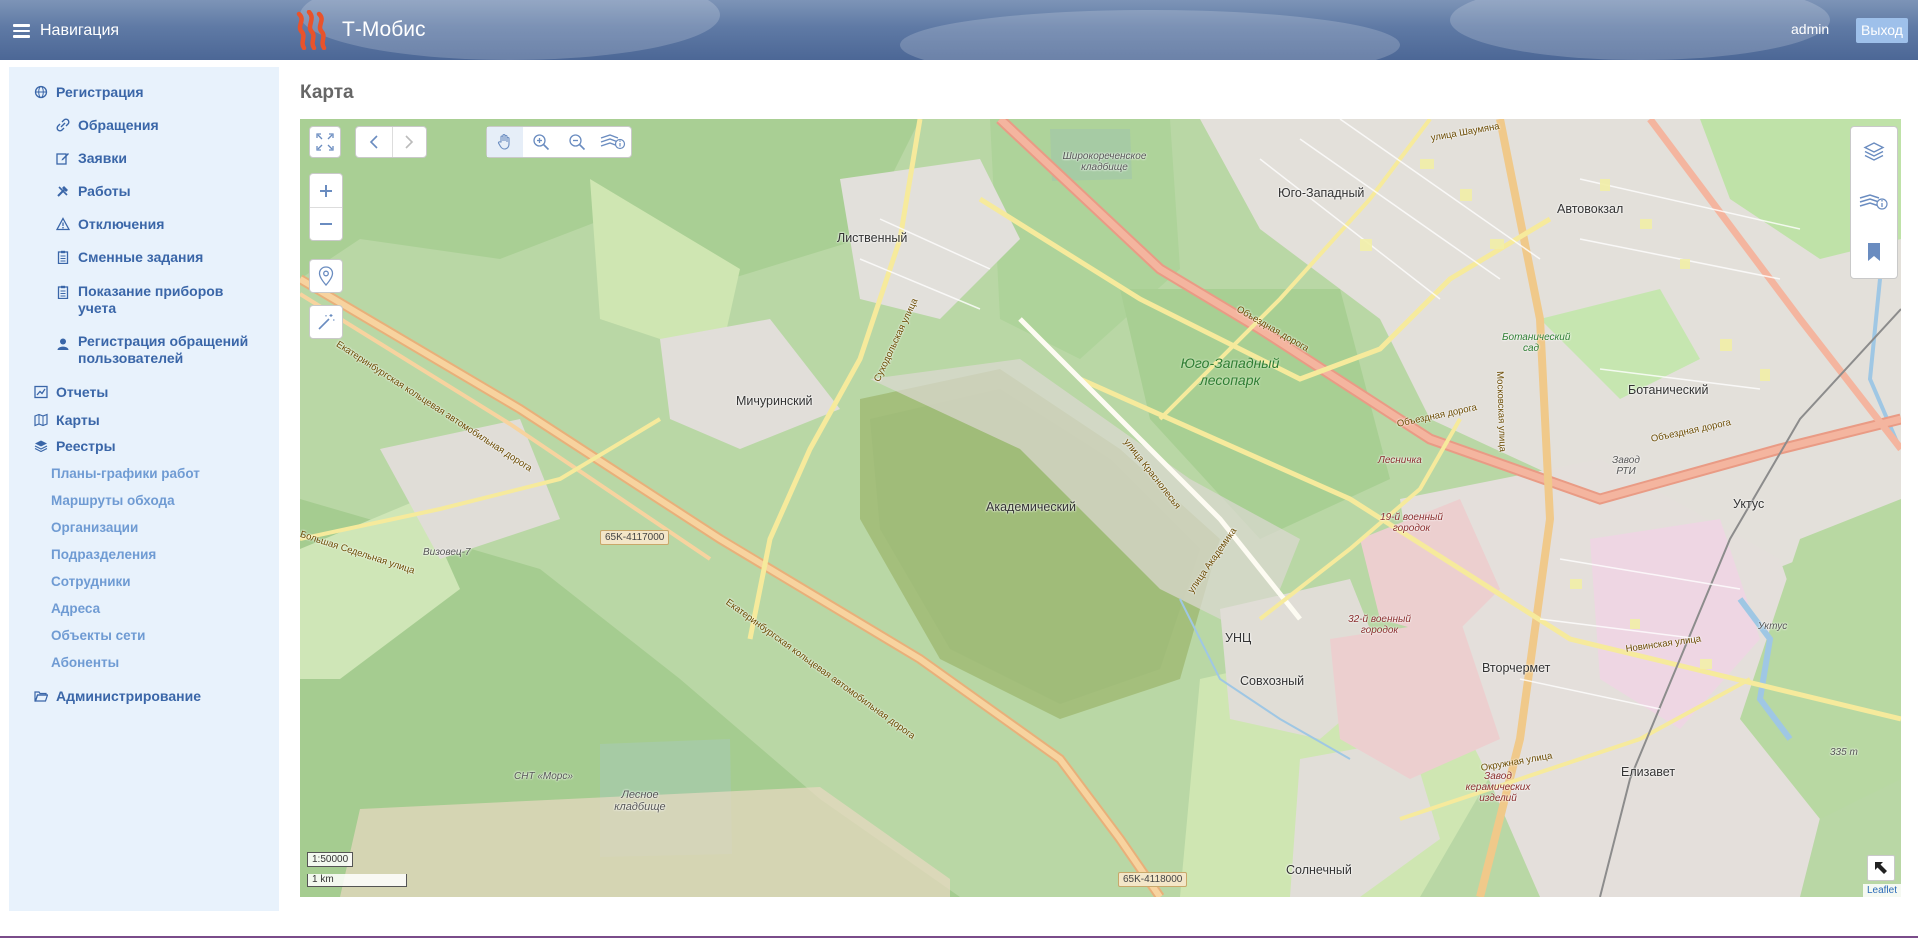 The width and height of the screenshot is (1918, 938). I want to click on chevron-left-icon, so click(373, 142).